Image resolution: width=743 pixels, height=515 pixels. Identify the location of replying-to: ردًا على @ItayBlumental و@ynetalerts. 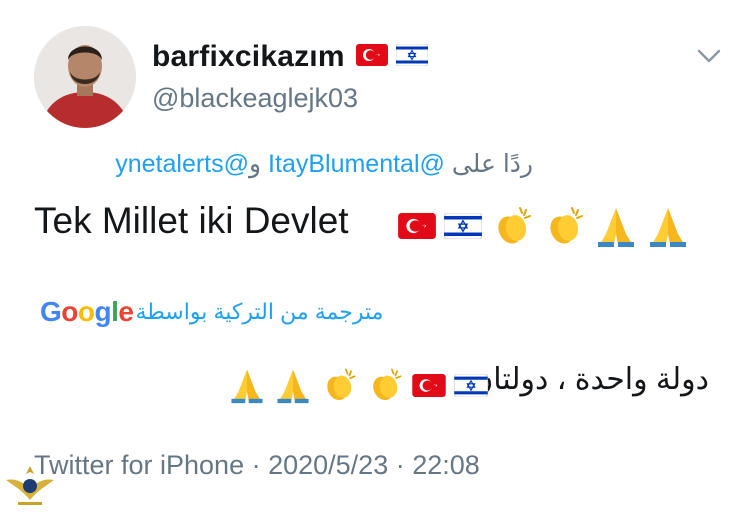
(324, 164).